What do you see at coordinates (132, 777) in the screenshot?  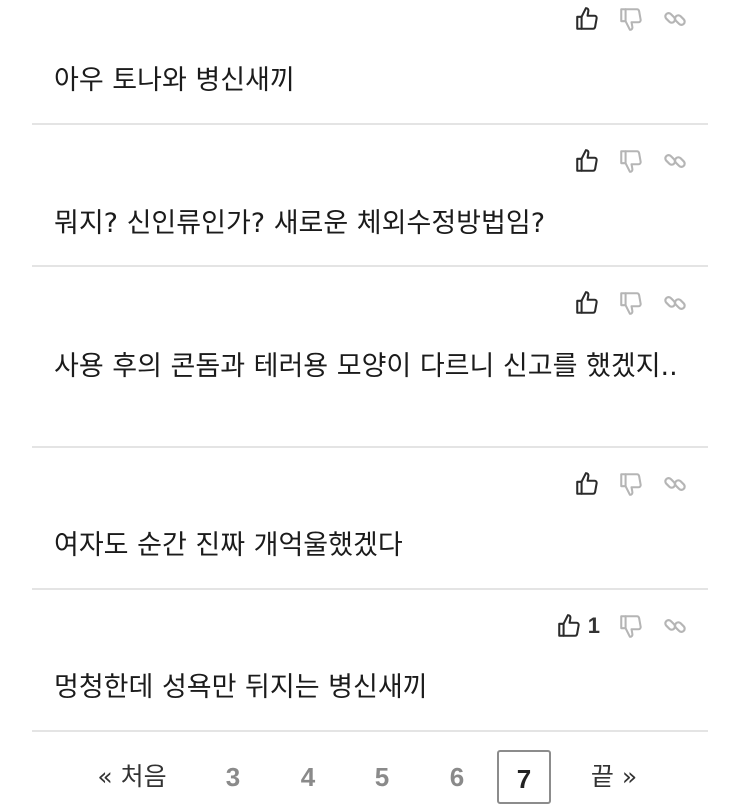 I see `page-first-link: « 처음` at bounding box center [132, 777].